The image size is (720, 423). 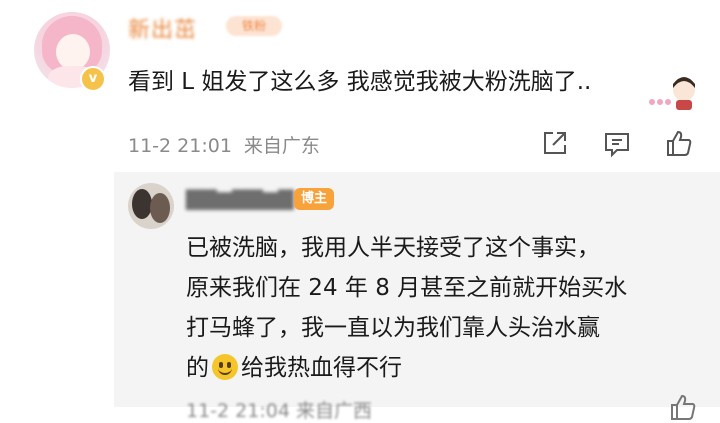 What do you see at coordinates (281, 146) in the screenshot?
I see `comment-location: 来自广东` at bounding box center [281, 146].